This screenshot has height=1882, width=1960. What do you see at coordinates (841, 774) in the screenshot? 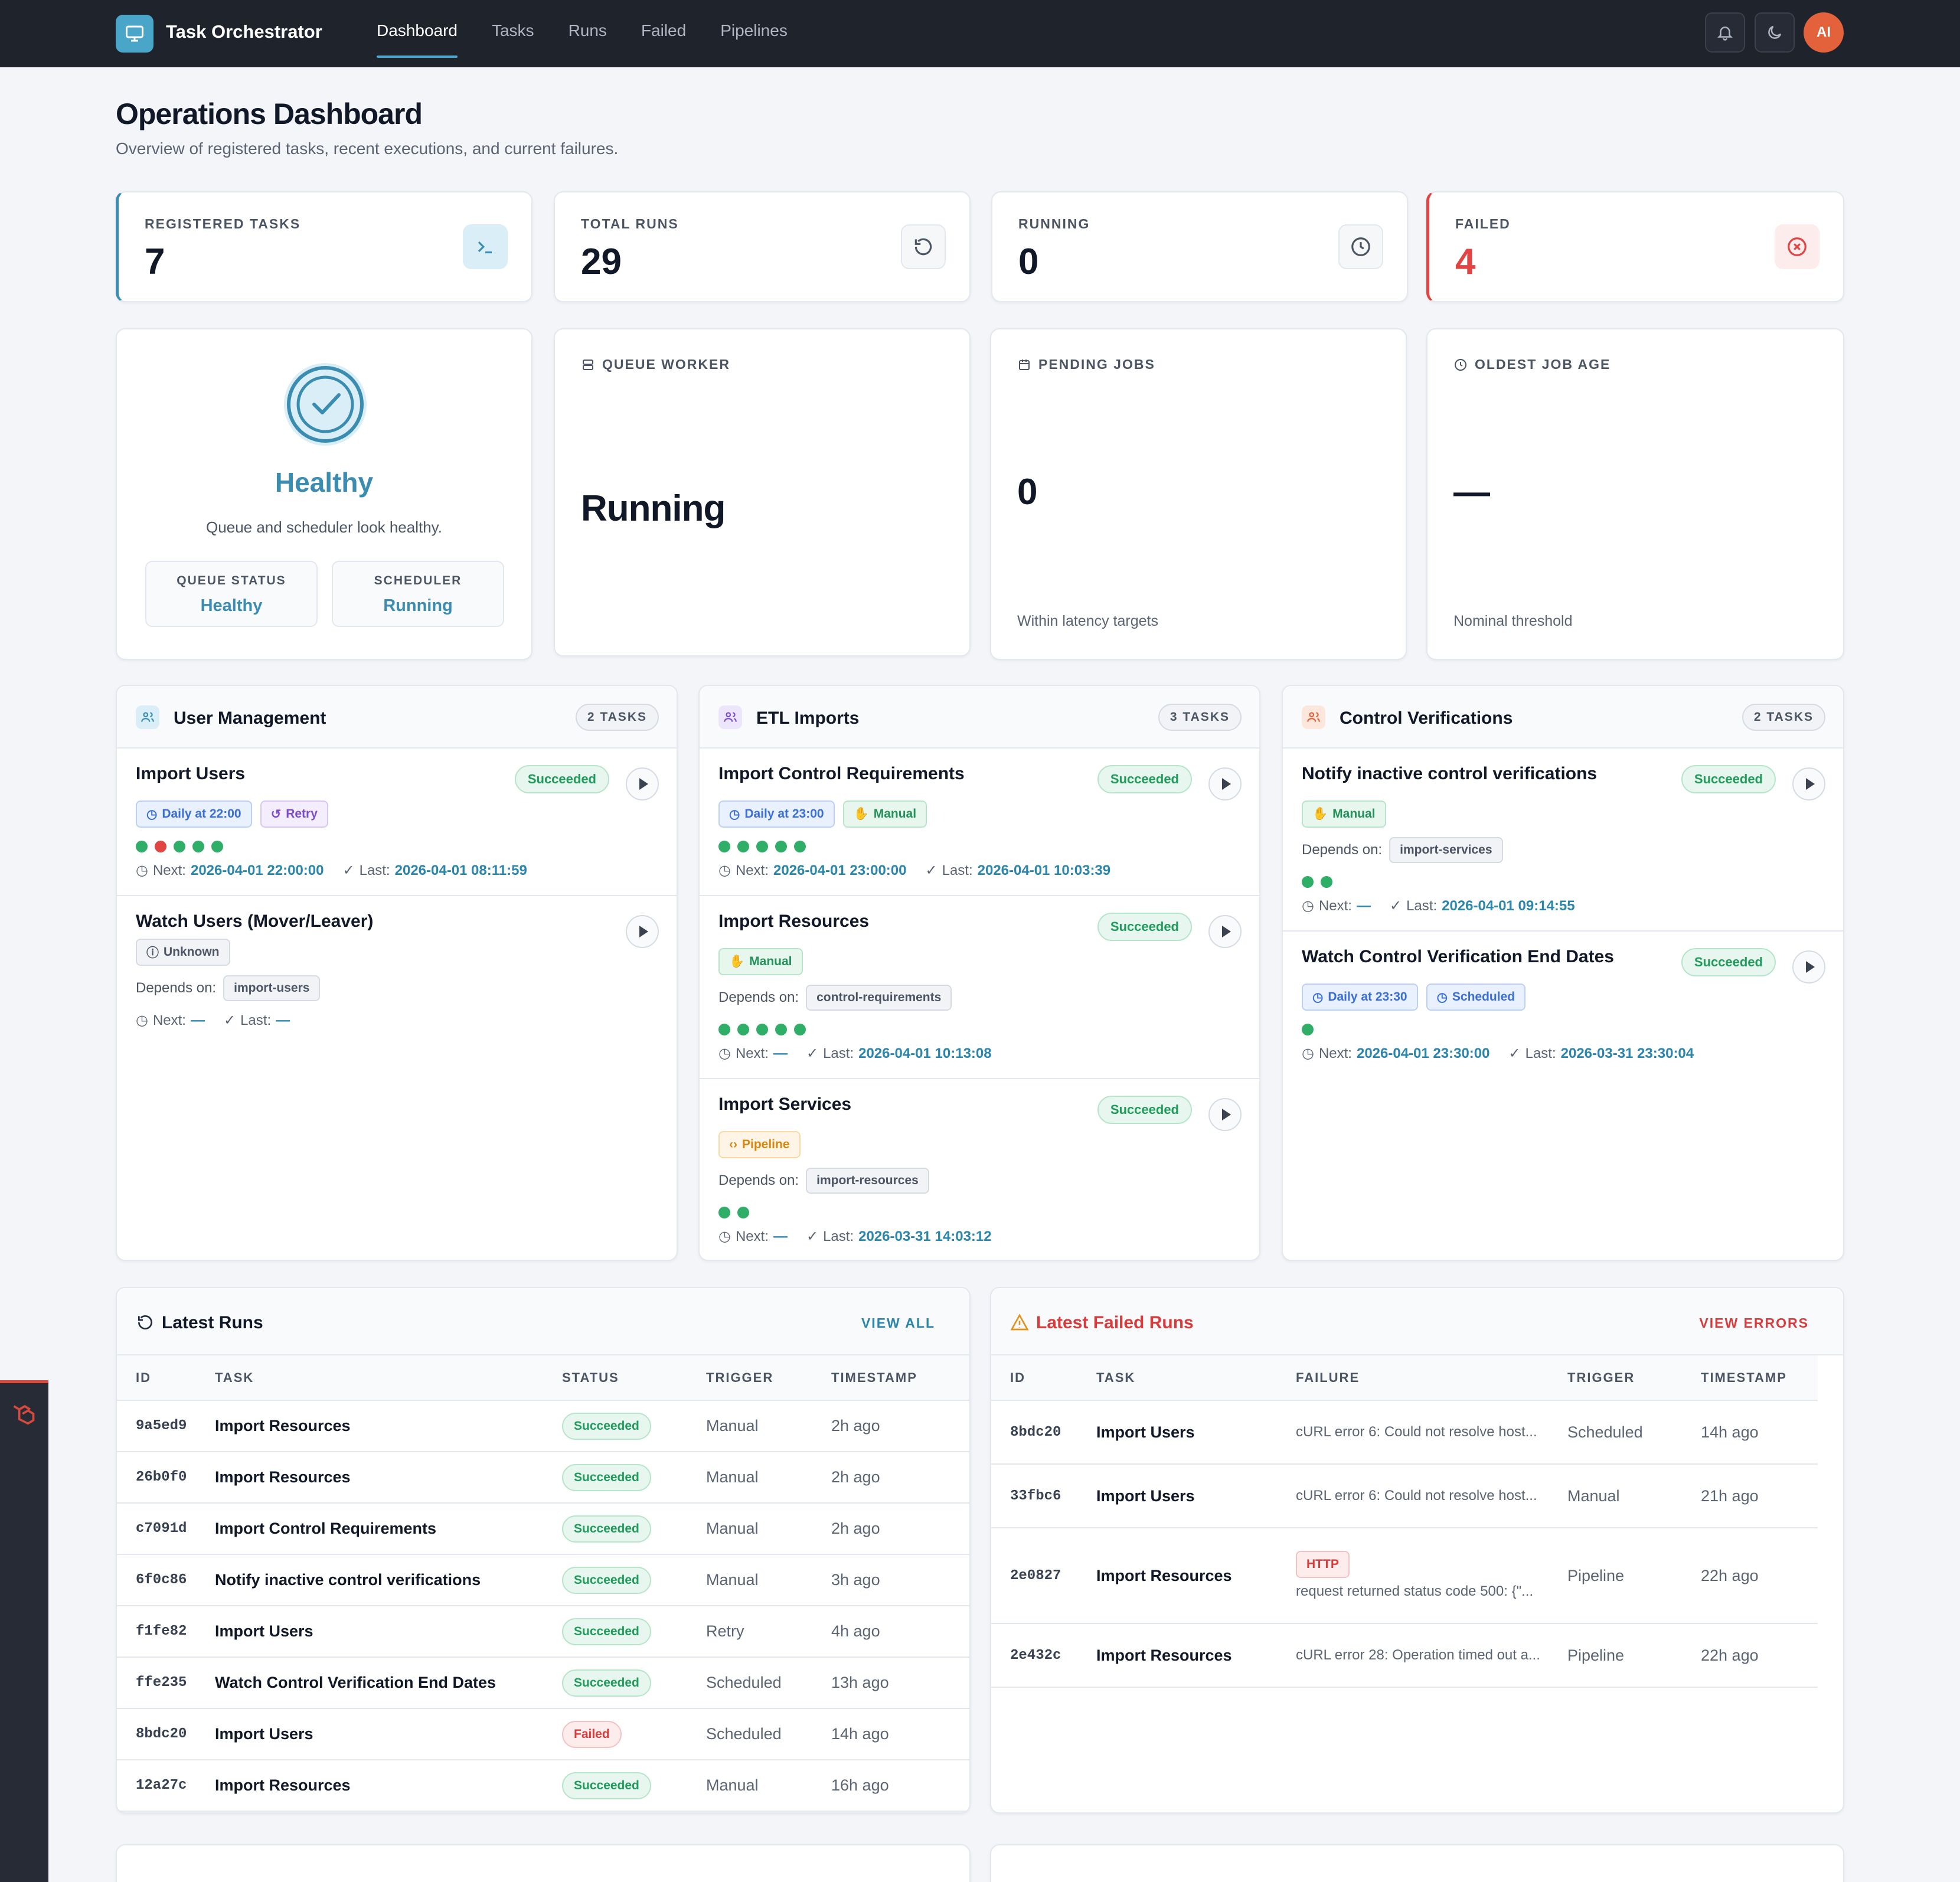
I see `task-name: Import Control Requirements` at bounding box center [841, 774].